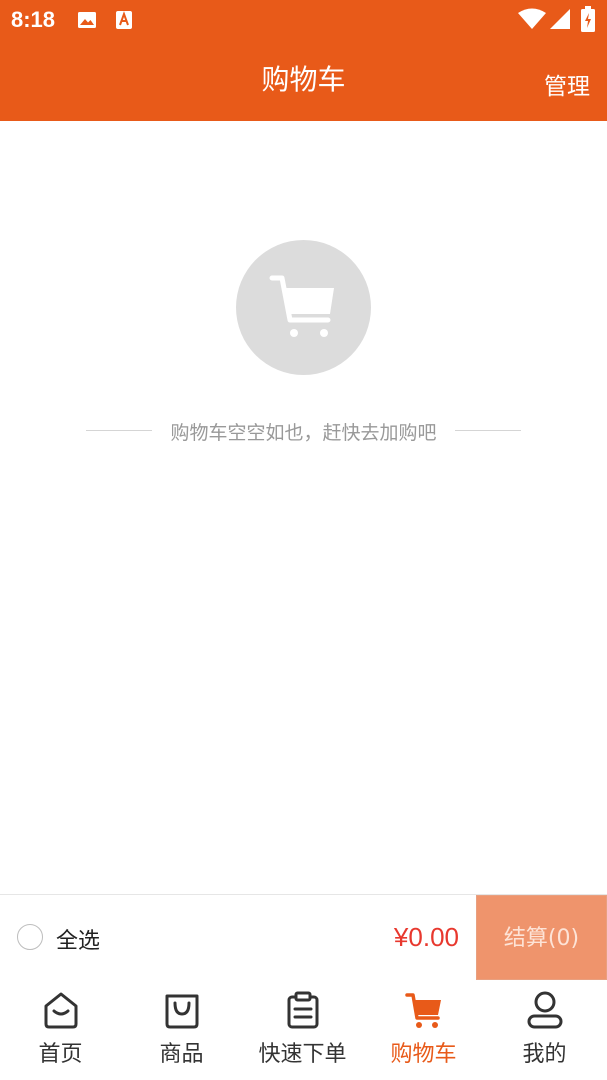 The width and height of the screenshot is (607, 1080). What do you see at coordinates (181, 1030) in the screenshot?
I see `tab-products: 商品` at bounding box center [181, 1030].